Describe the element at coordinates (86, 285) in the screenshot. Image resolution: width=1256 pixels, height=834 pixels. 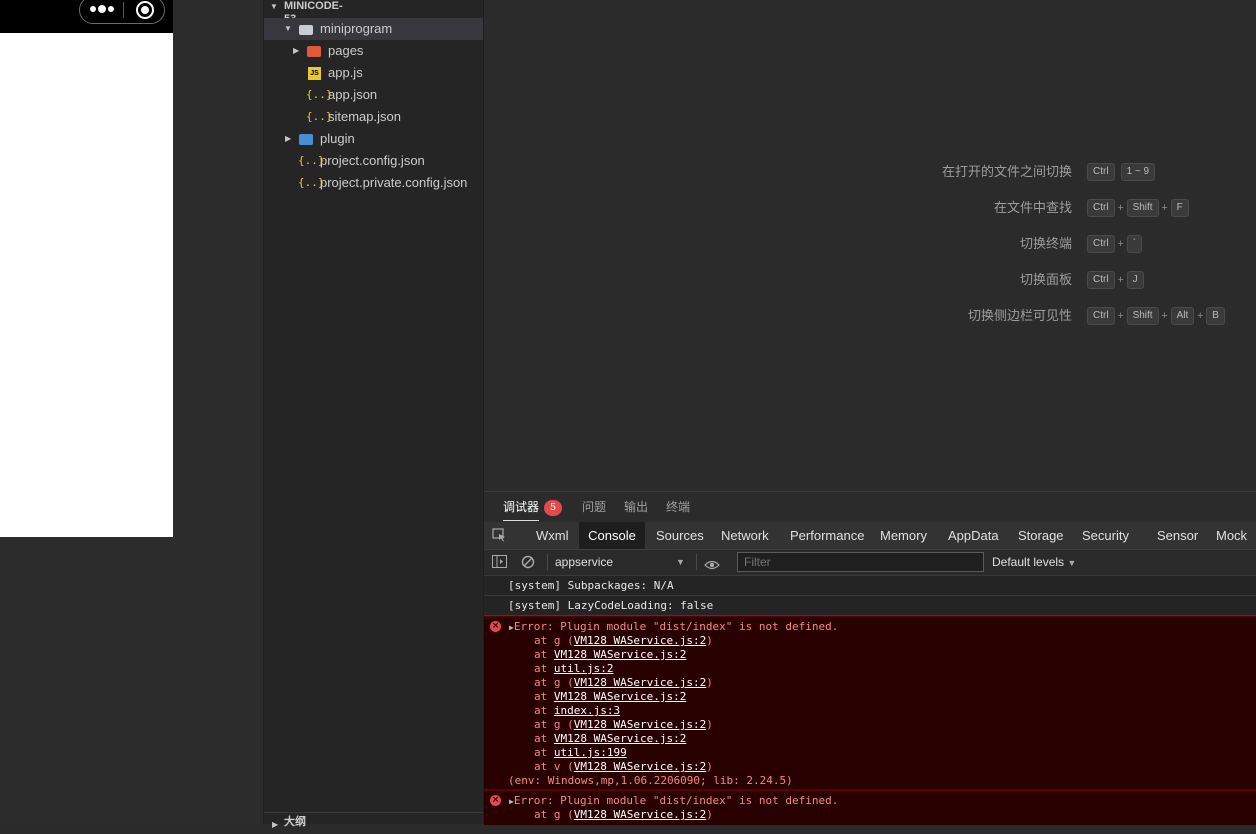
I see `simulator-screen` at that location.